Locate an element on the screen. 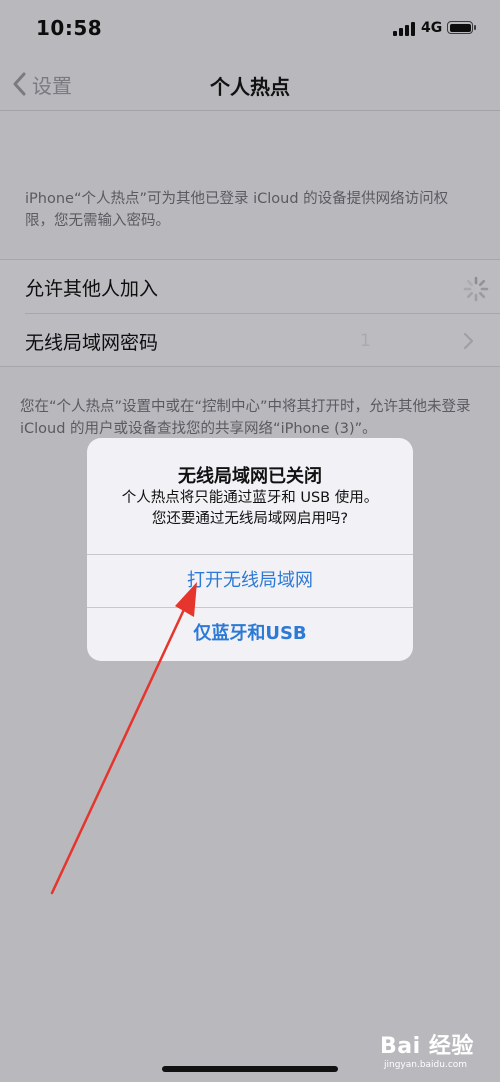  wifi-password-value: 1 is located at coordinates (365, 341).